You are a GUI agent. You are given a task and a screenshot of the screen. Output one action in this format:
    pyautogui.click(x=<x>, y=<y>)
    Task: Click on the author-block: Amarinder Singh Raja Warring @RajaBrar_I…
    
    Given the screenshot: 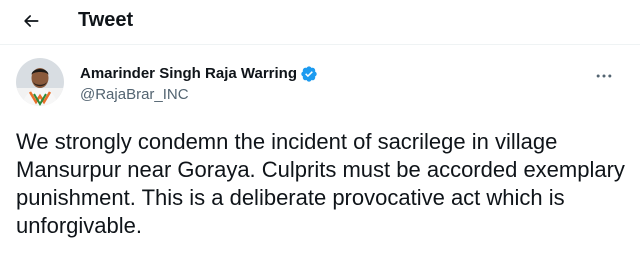 What is the action you would take?
    pyautogui.click(x=199, y=84)
    